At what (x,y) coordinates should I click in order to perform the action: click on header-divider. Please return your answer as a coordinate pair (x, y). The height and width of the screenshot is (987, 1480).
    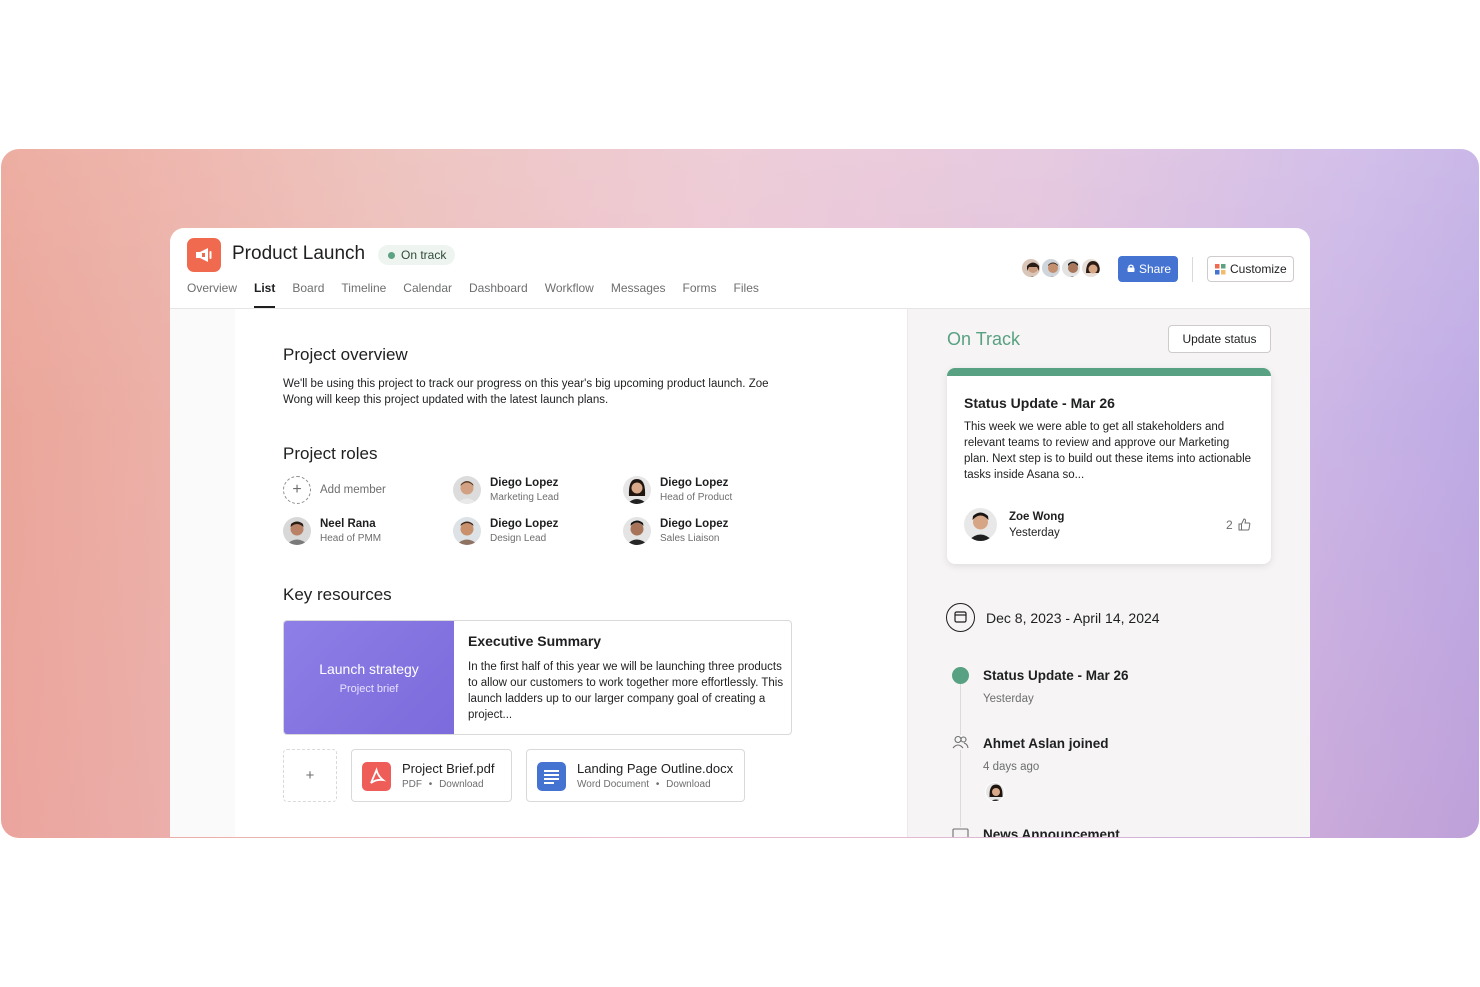
    Looking at the image, I should click on (1192, 269).